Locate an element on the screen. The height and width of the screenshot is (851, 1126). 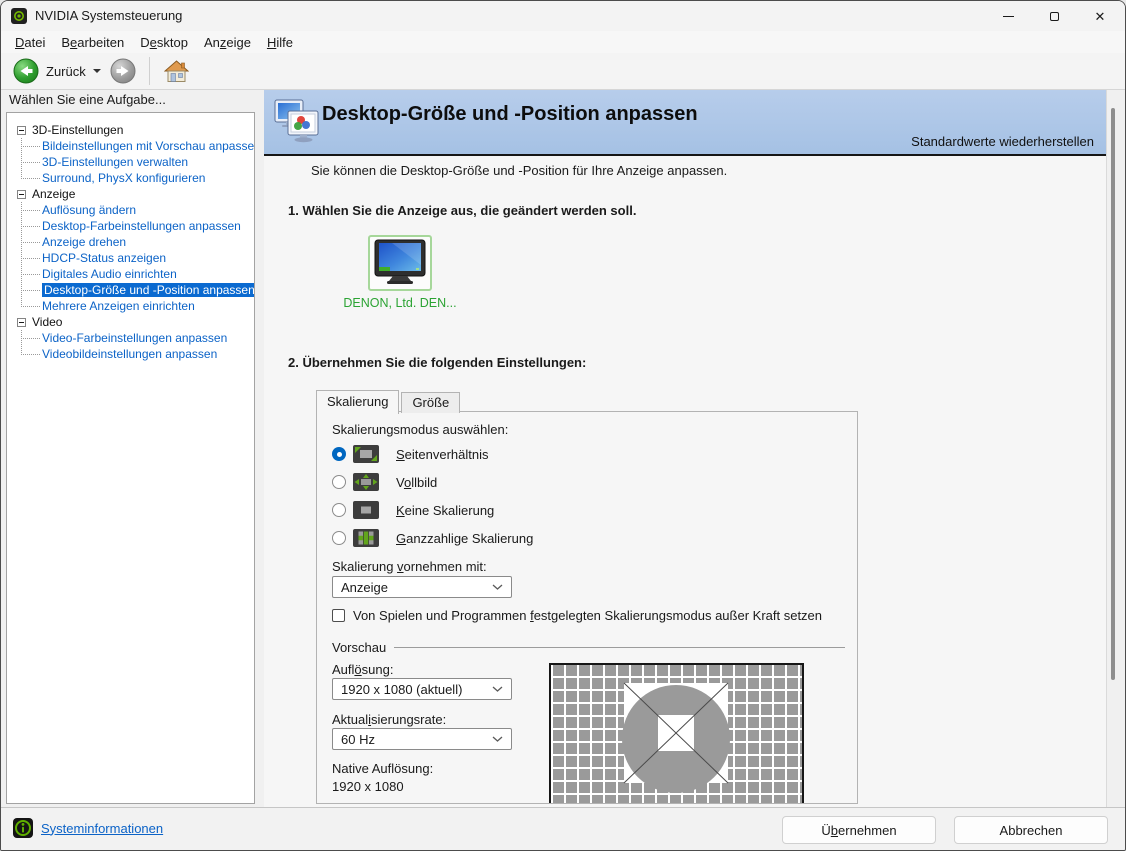
native-resolution-value: 1920 x 1080 is located at coordinates (368, 786).